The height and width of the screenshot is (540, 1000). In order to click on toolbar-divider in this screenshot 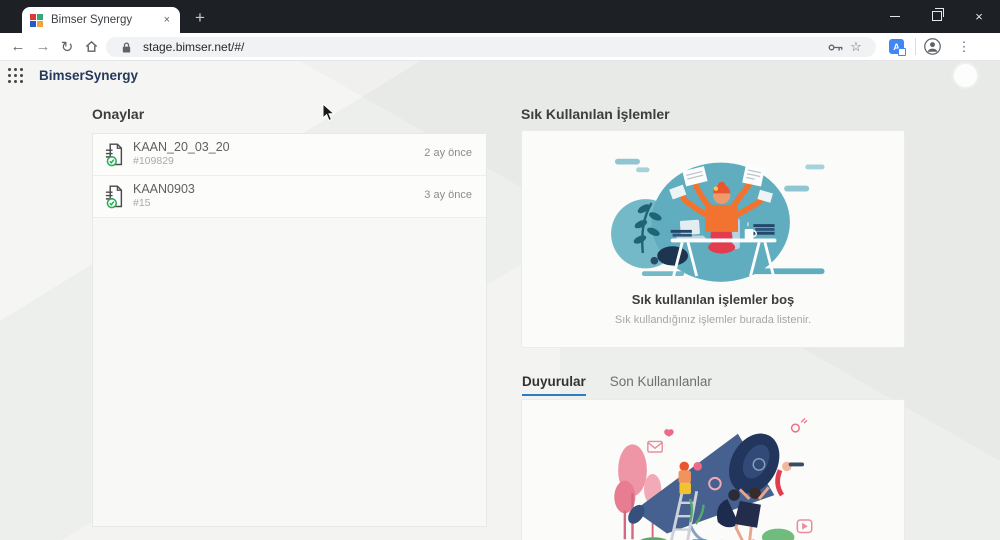, I will do `click(915, 46)`.